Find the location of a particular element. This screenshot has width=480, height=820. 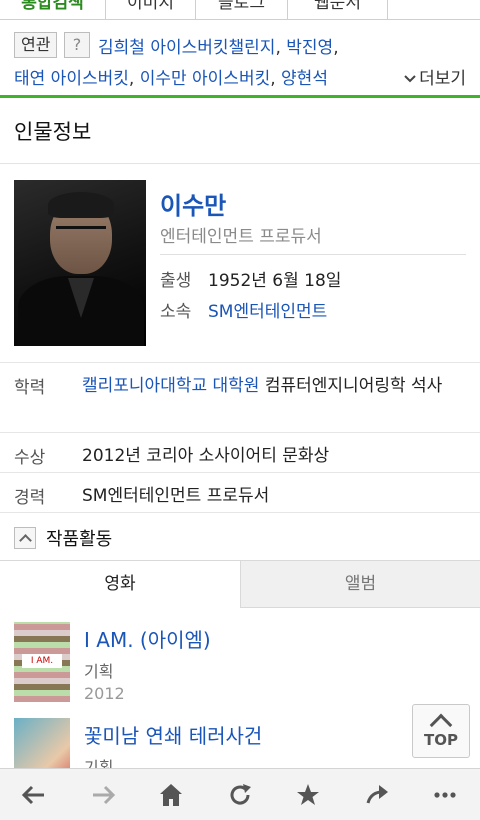

back-button is located at coordinates (34, 794).